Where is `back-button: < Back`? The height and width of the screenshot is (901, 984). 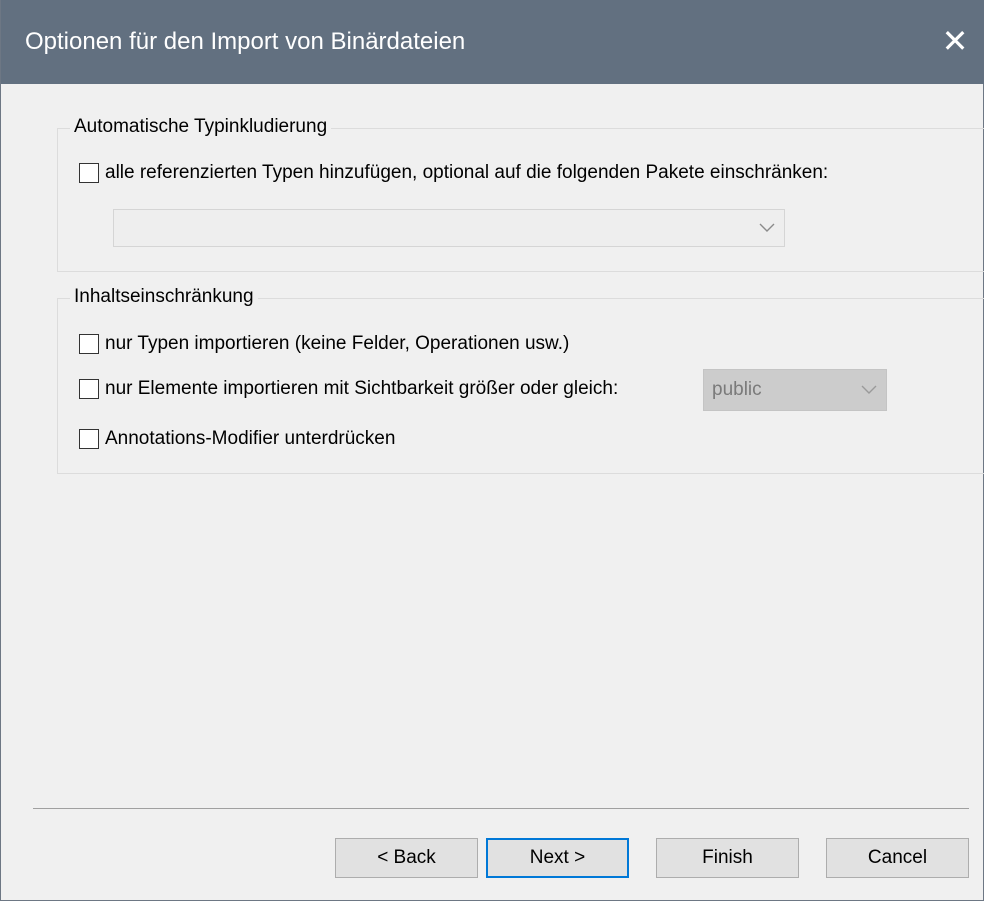
back-button: < Back is located at coordinates (406, 858).